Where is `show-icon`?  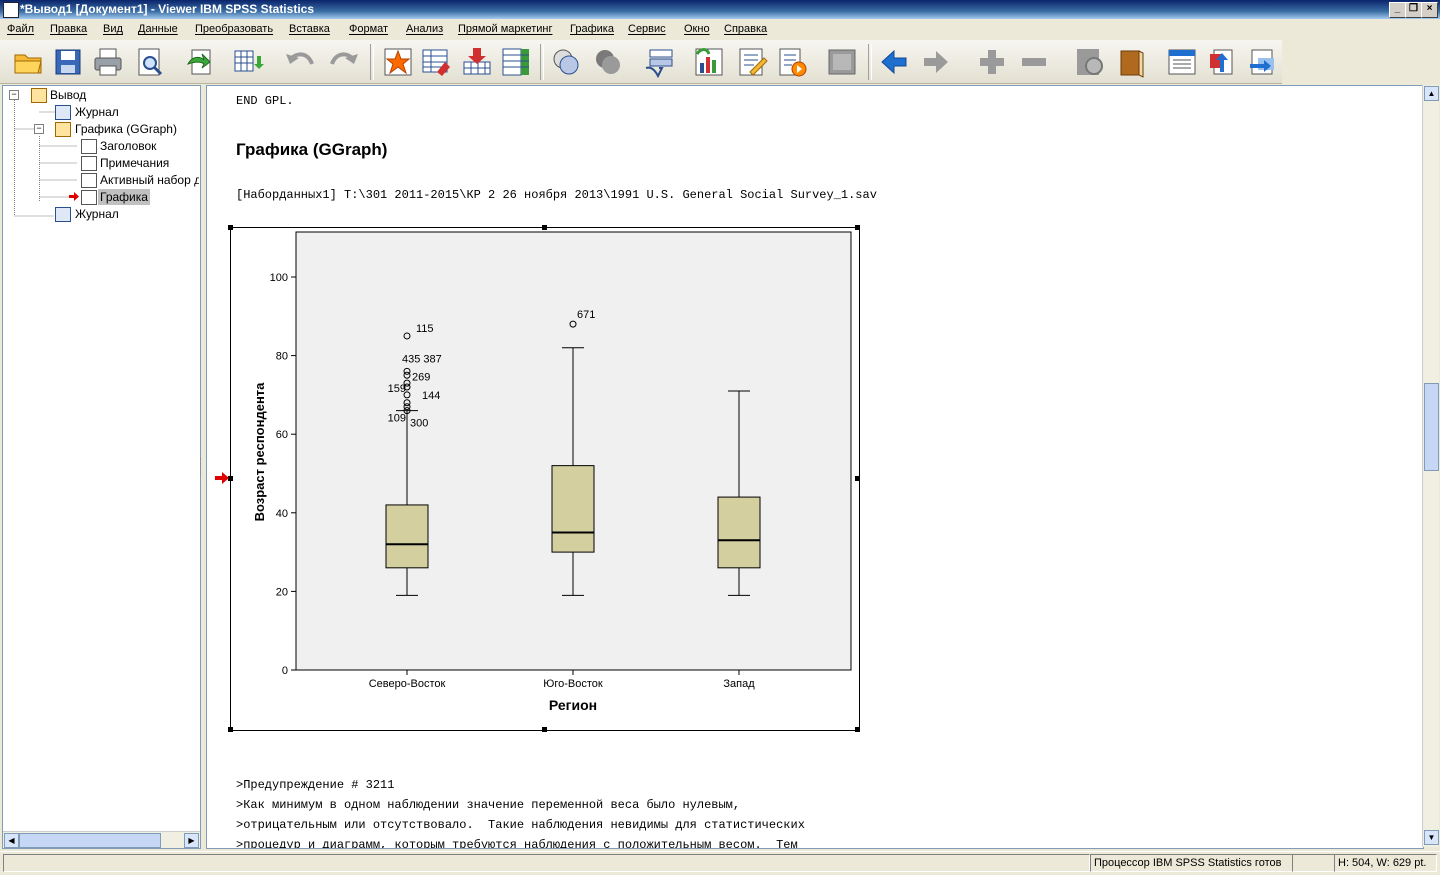
show-icon is located at coordinates (1090, 62).